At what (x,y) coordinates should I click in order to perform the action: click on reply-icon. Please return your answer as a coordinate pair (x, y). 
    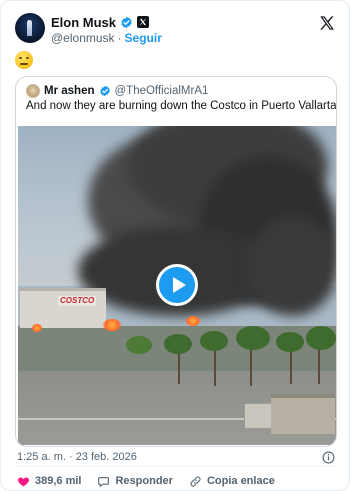
    Looking at the image, I should click on (104, 481).